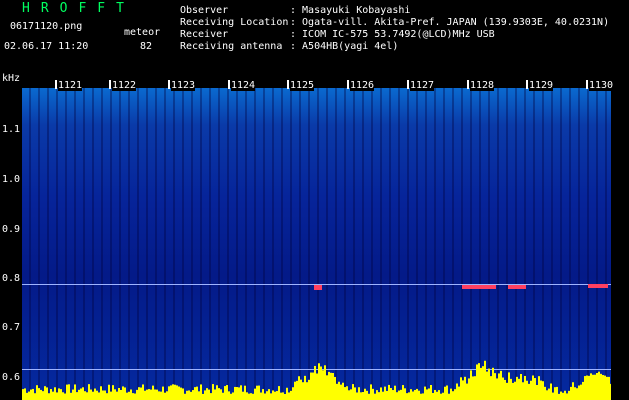  What do you see at coordinates (11, 129) in the screenshot?
I see `y-tick: 1.1` at bounding box center [11, 129].